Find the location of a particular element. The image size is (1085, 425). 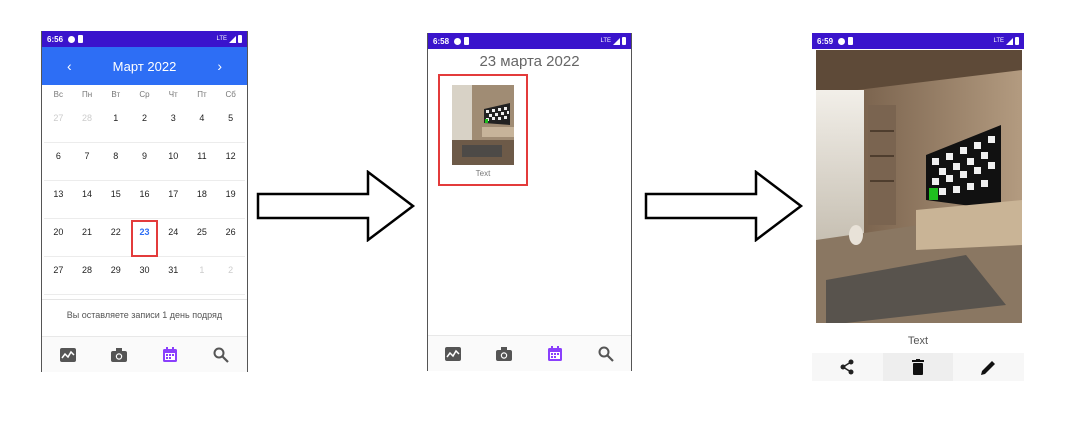

calendar-day-selected: 23 is located at coordinates (144, 238).